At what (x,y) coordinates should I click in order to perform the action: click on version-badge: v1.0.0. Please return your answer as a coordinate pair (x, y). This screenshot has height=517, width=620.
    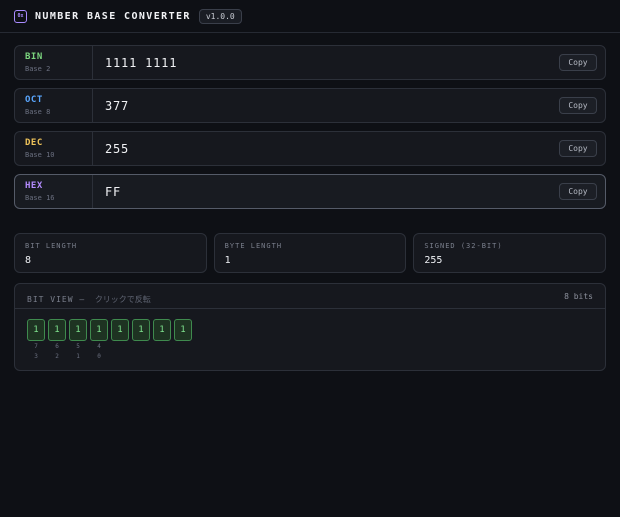
    Looking at the image, I should click on (220, 16).